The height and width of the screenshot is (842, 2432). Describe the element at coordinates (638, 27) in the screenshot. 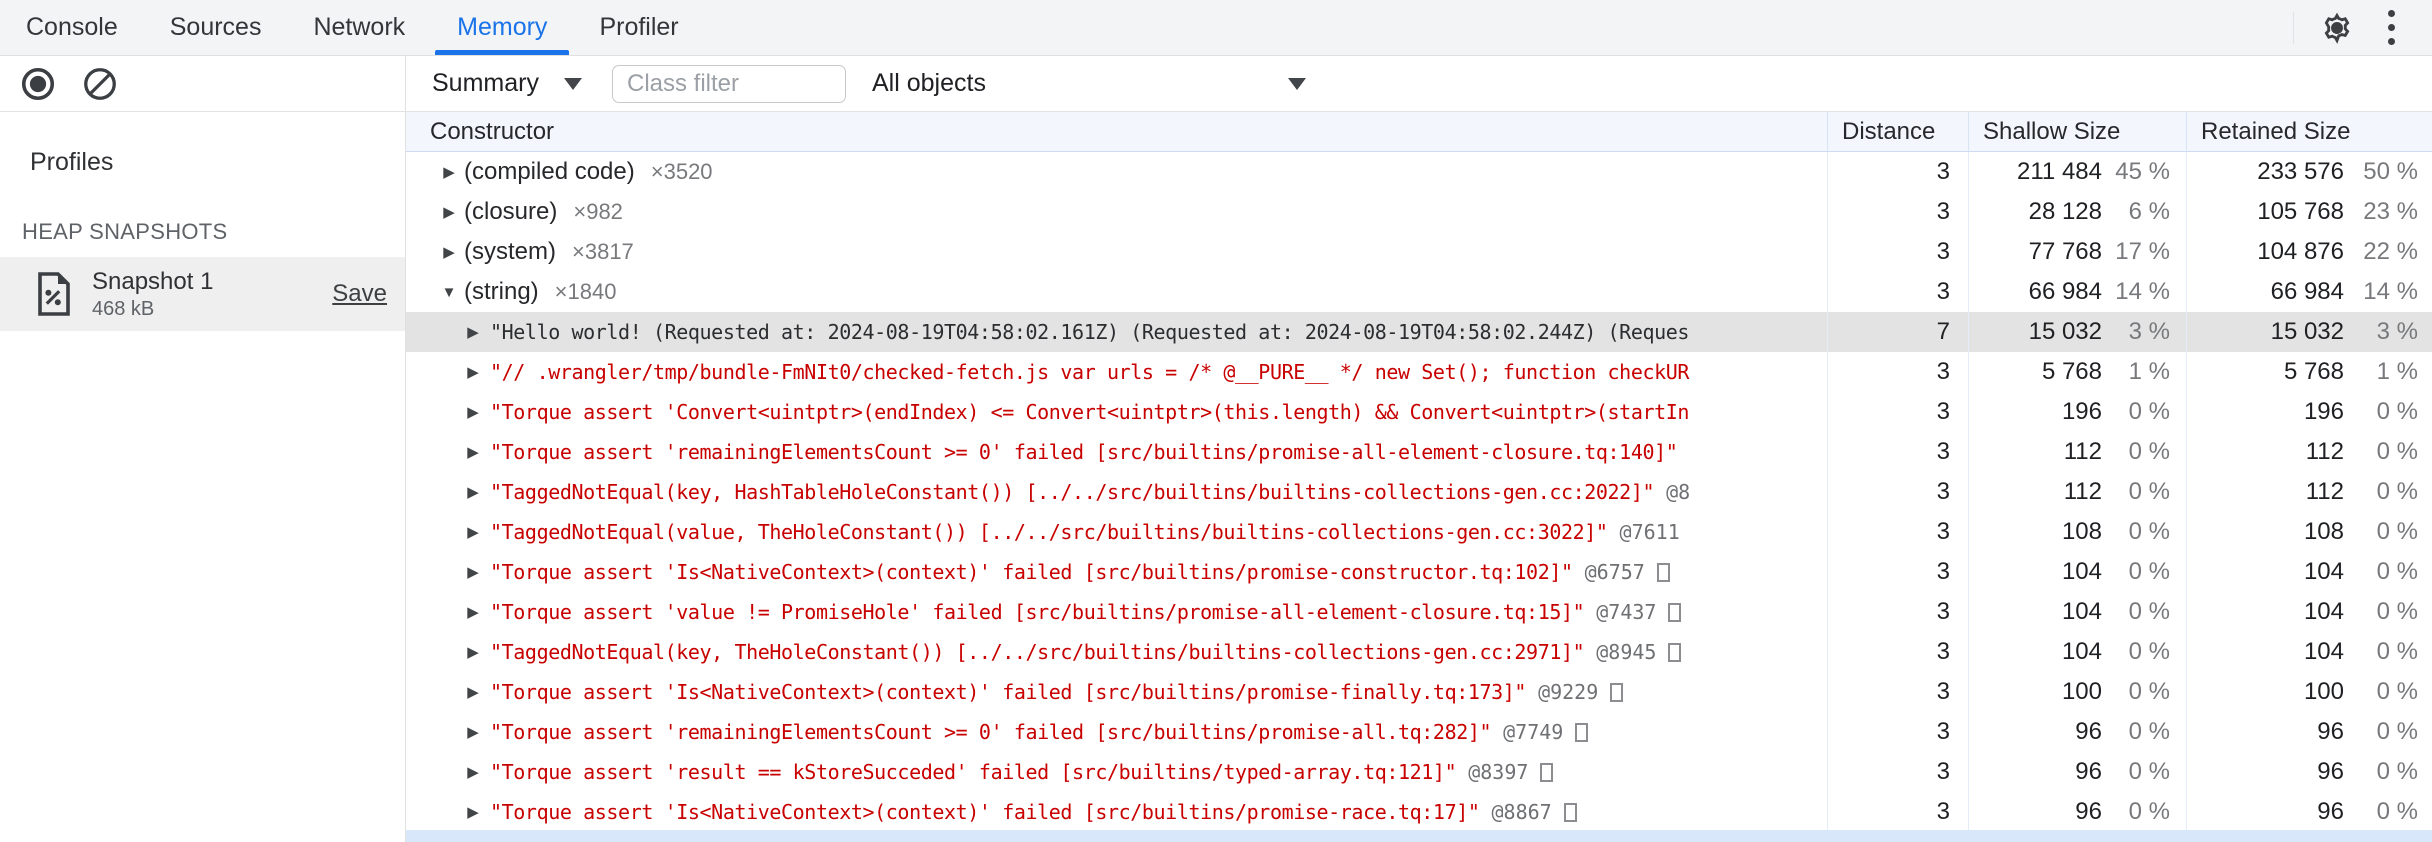

I see `tab-profiler: Profiler` at that location.